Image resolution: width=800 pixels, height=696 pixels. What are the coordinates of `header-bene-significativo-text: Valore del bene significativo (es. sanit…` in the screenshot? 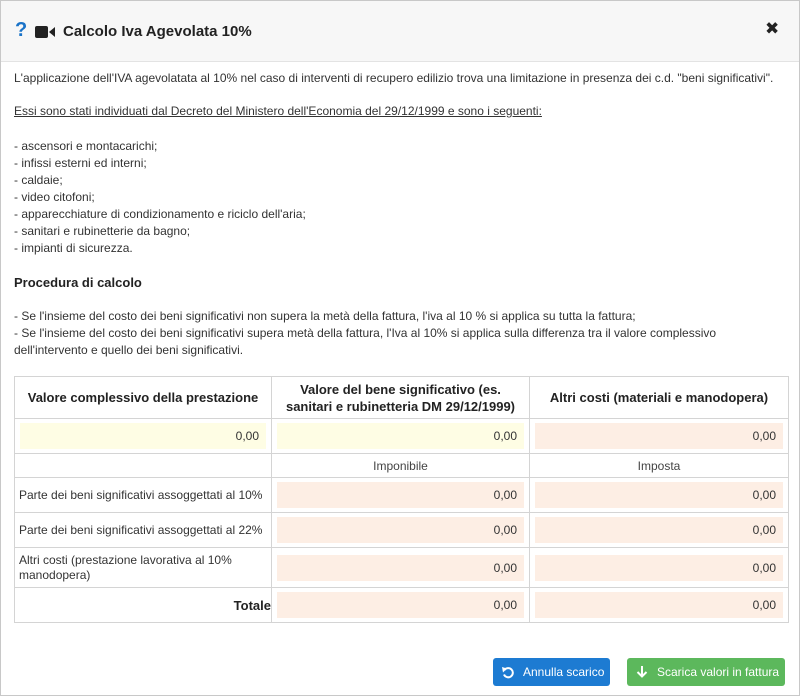 It's located at (400, 397).